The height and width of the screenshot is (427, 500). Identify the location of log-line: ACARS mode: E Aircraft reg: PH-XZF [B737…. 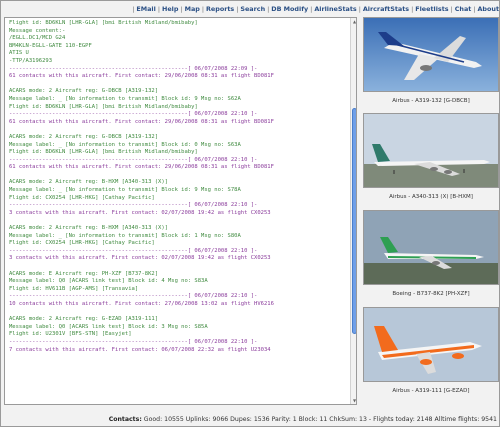
(84, 273).